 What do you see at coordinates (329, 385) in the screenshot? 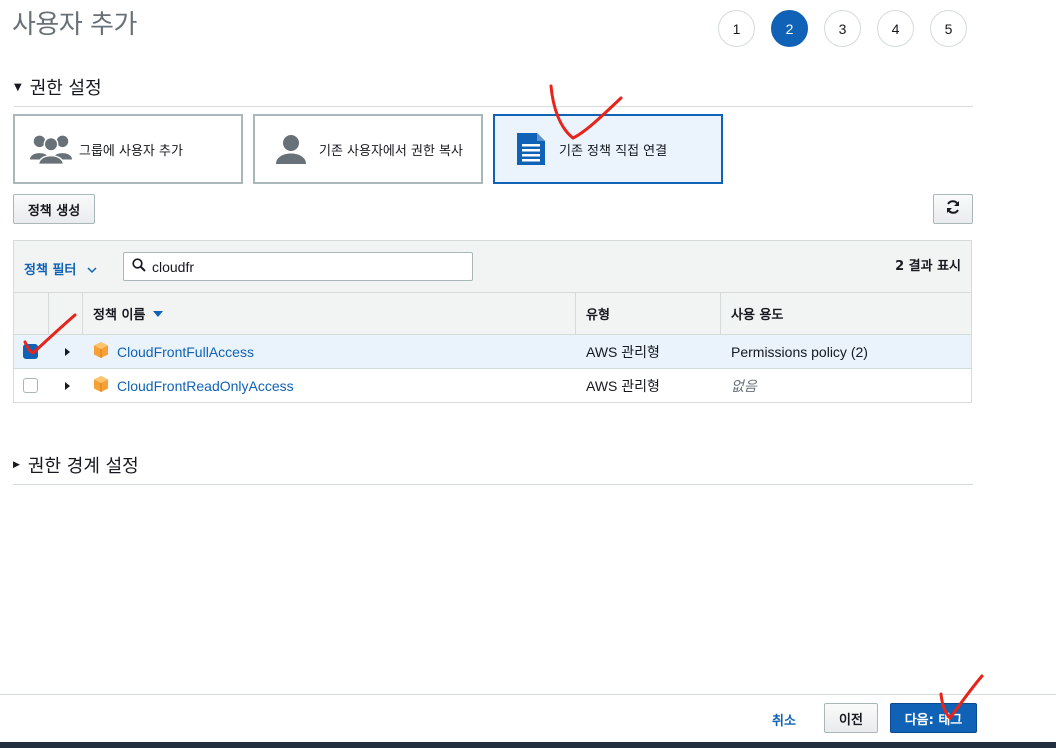
I see `policy-name-cell: CloudFrontReadOnlyAccess` at bounding box center [329, 385].